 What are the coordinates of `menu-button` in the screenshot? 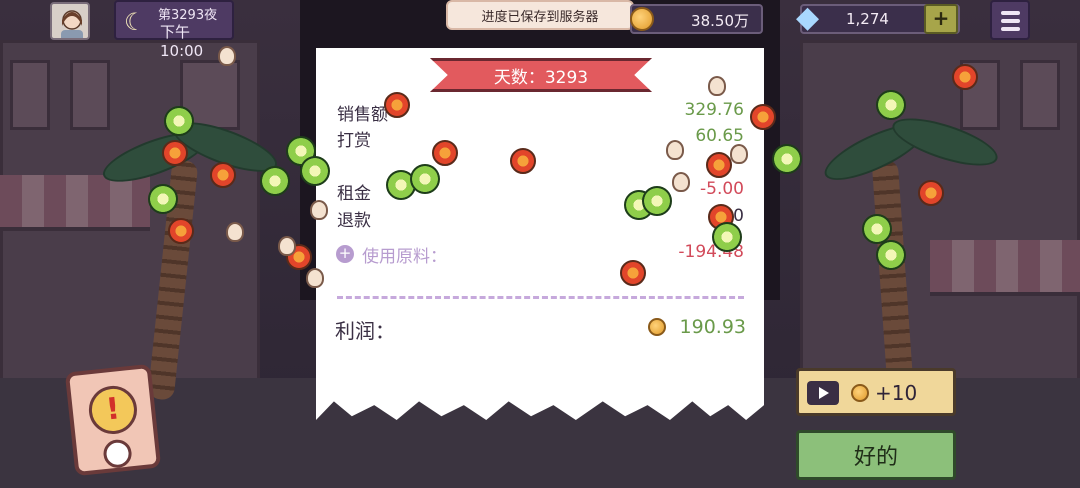 It's located at (1010, 20).